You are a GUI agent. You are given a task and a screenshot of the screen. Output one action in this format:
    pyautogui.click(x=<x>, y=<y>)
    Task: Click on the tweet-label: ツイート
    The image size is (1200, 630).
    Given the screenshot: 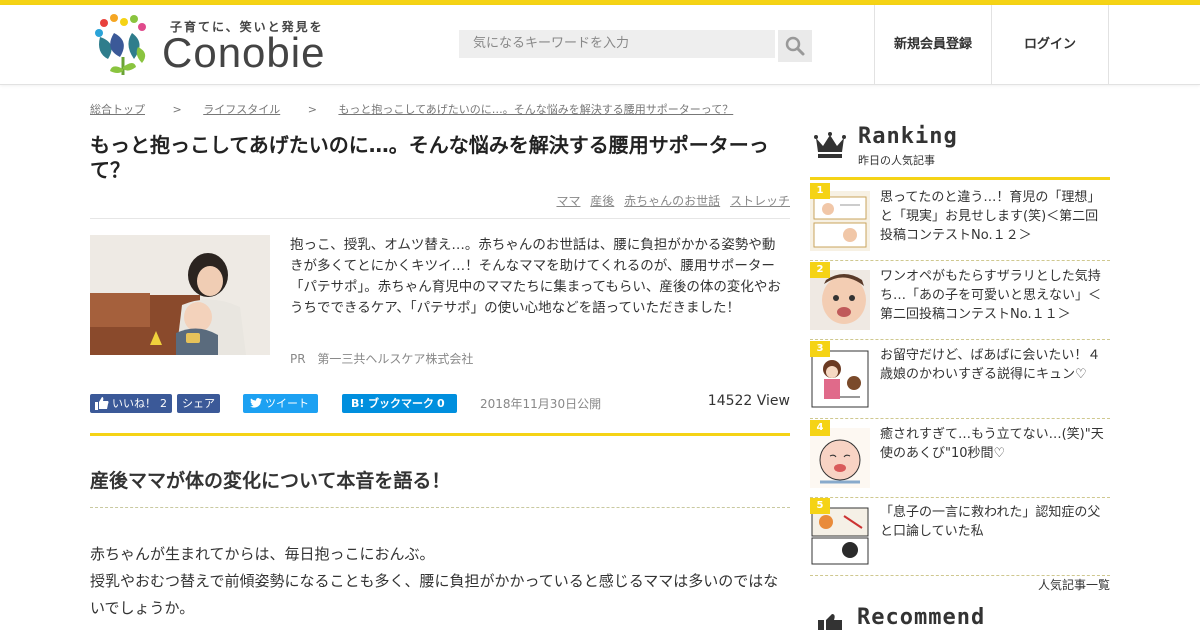 What is the action you would take?
    pyautogui.click(x=287, y=403)
    